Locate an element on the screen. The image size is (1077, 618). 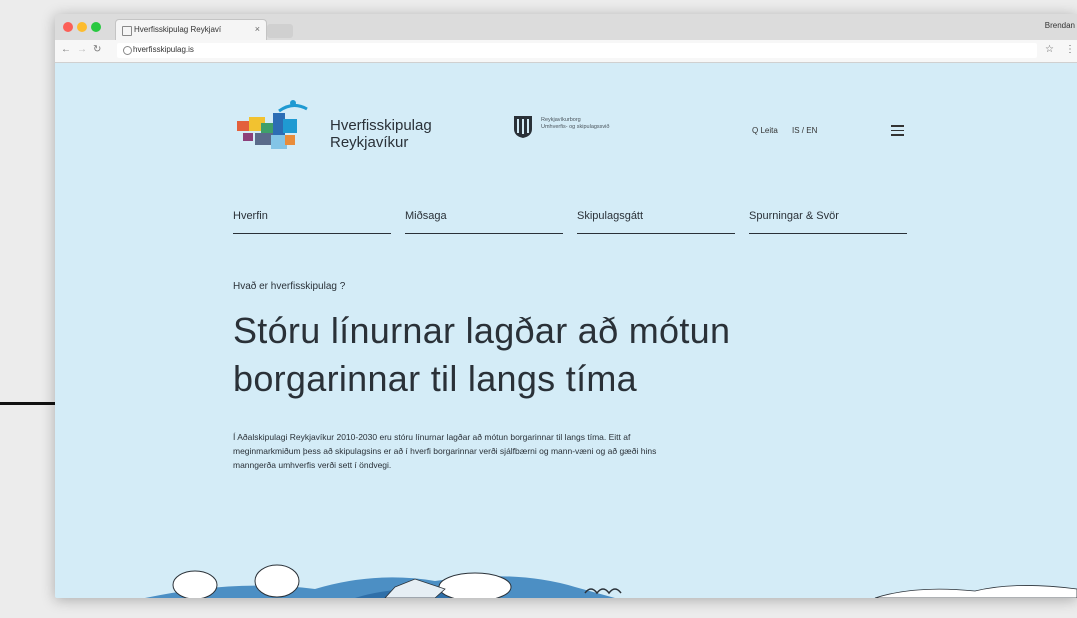
nav-item-spurningar: Spurningar & Svör is located at coordinates (828, 220).